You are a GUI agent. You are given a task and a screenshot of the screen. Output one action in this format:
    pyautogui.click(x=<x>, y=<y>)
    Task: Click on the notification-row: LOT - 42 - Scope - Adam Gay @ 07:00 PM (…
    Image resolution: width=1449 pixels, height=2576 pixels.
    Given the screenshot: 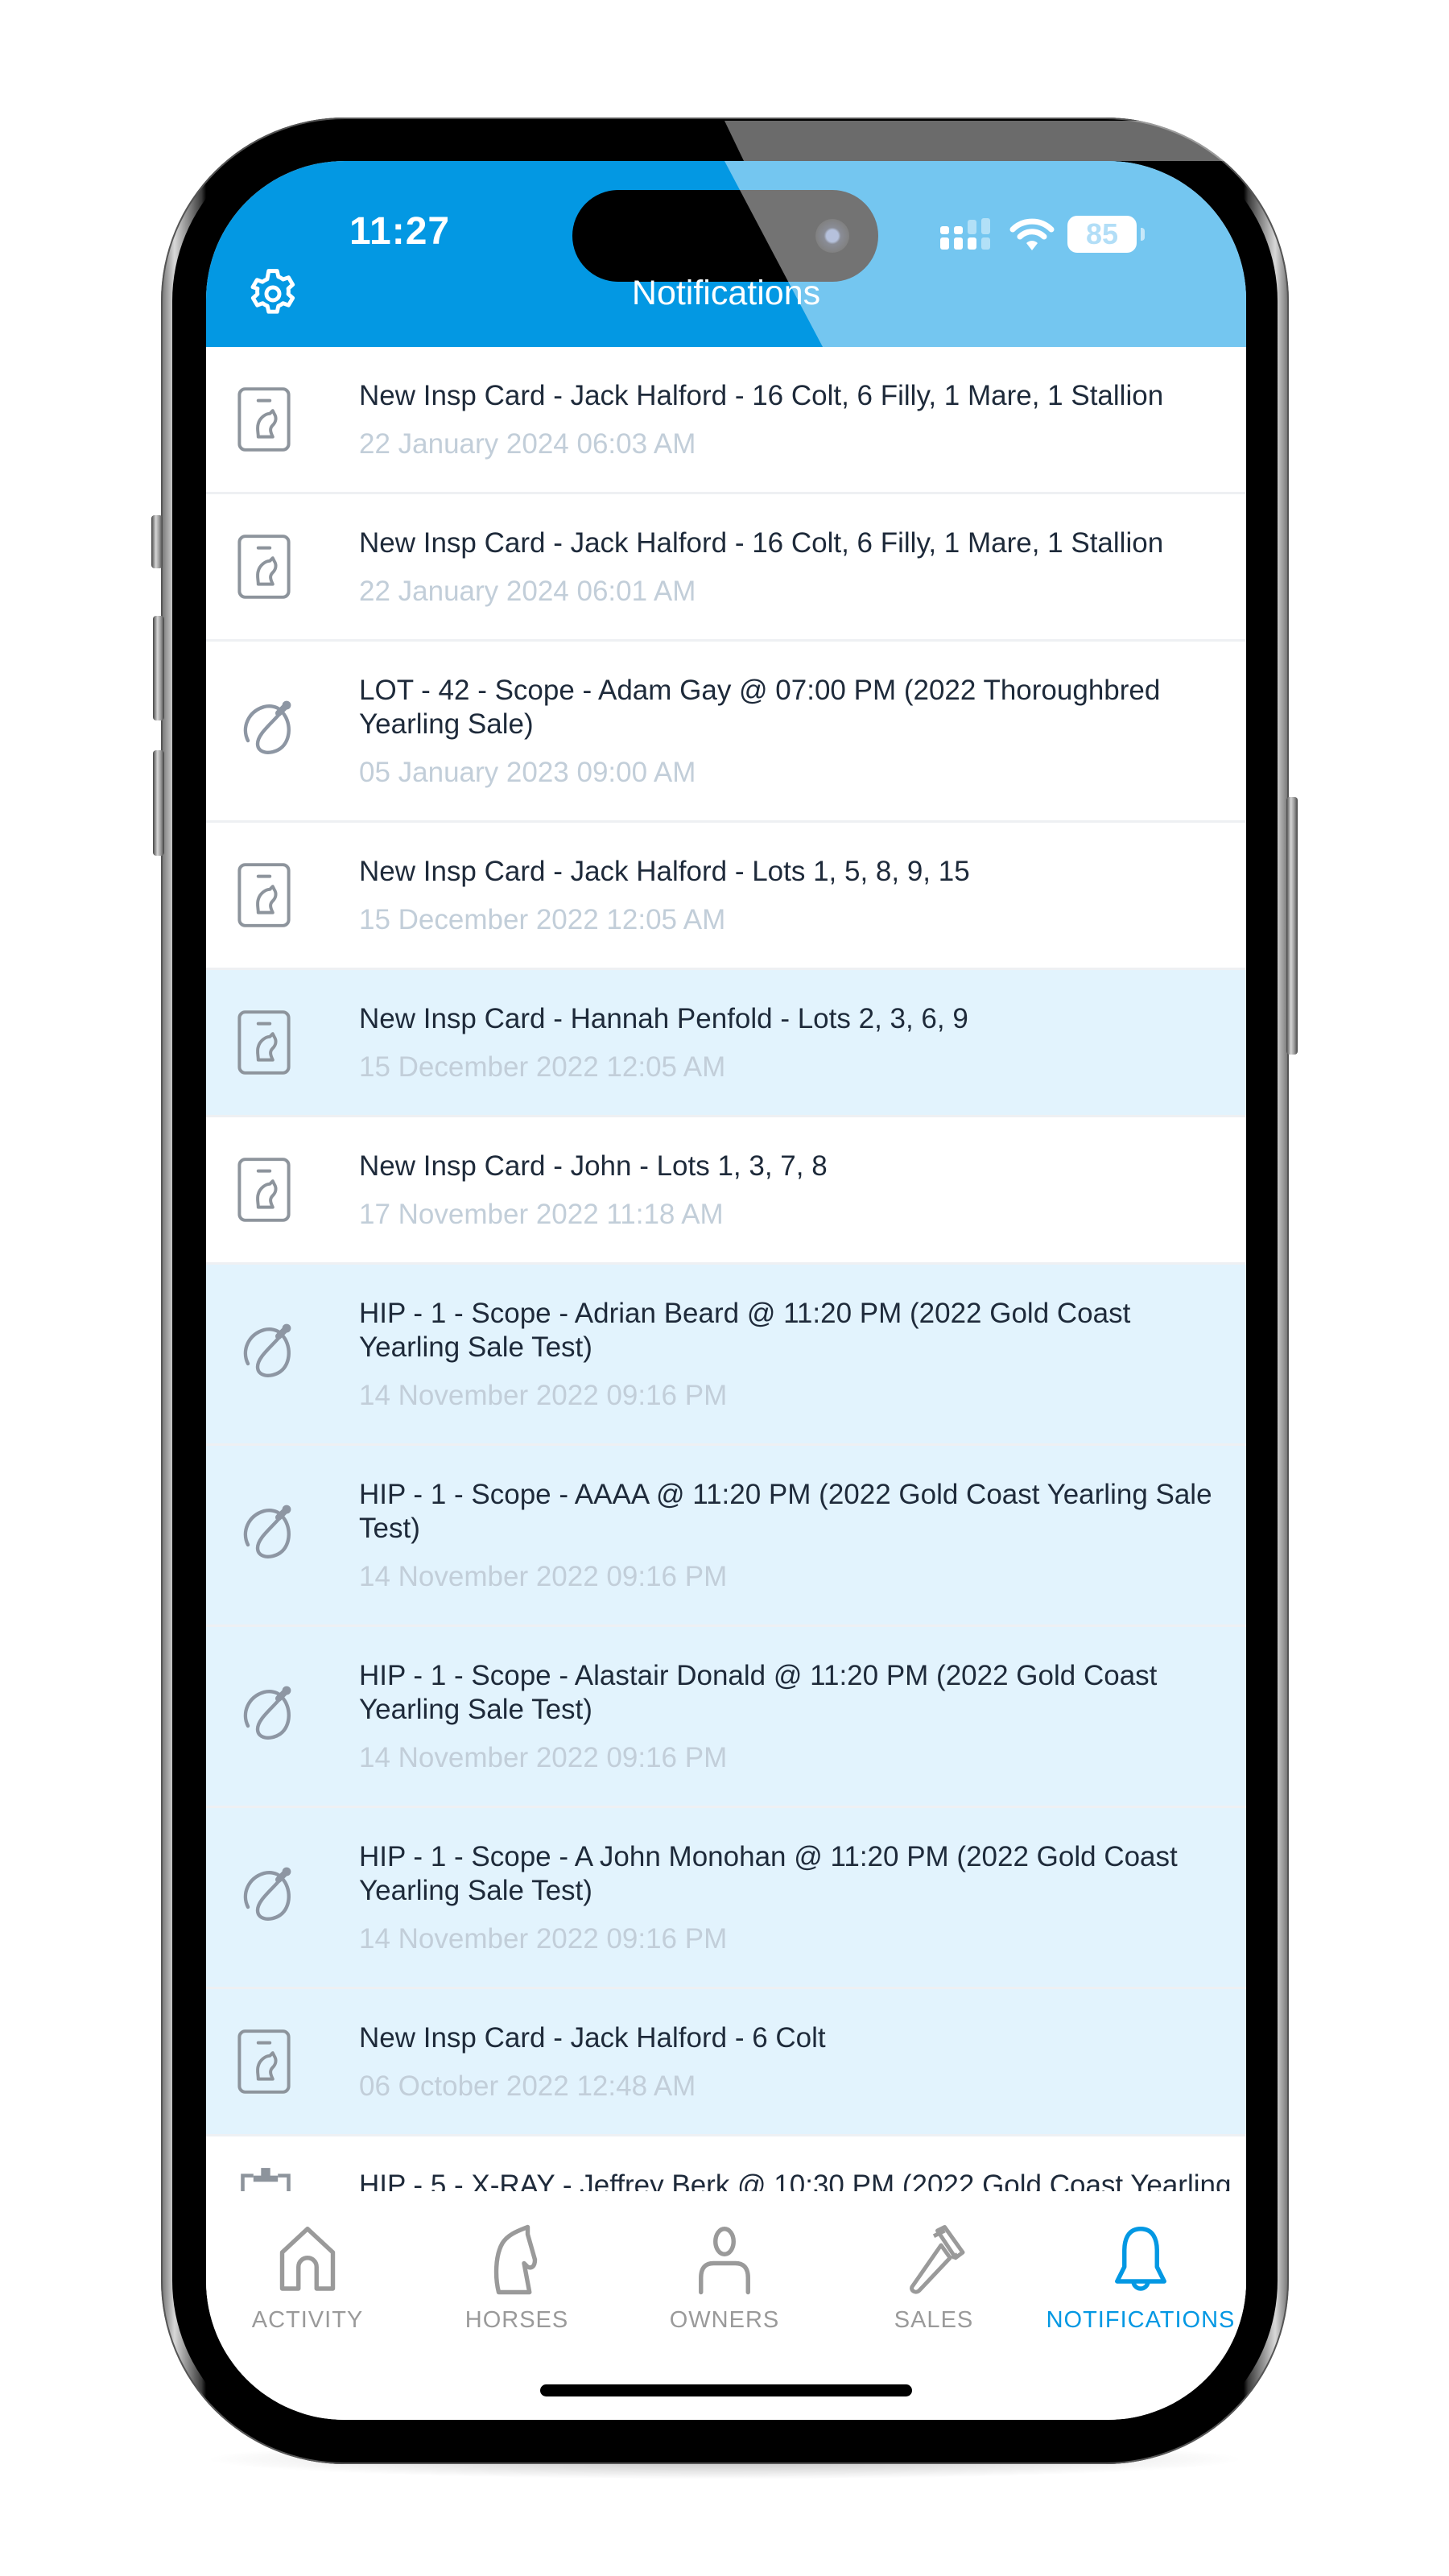 What is the action you would take?
    pyautogui.click(x=726, y=732)
    